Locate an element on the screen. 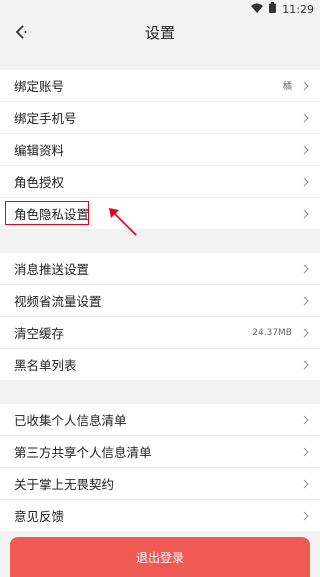 This screenshot has width=320, height=577. status-time: 11:29 is located at coordinates (298, 9).